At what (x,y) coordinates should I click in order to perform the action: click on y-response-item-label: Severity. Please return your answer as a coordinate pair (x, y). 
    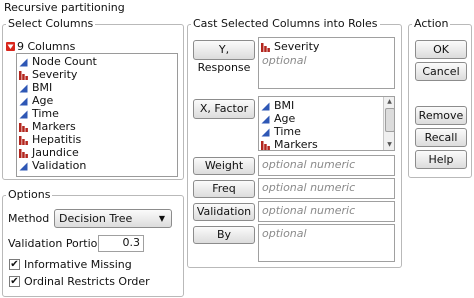
    Looking at the image, I should click on (297, 46).